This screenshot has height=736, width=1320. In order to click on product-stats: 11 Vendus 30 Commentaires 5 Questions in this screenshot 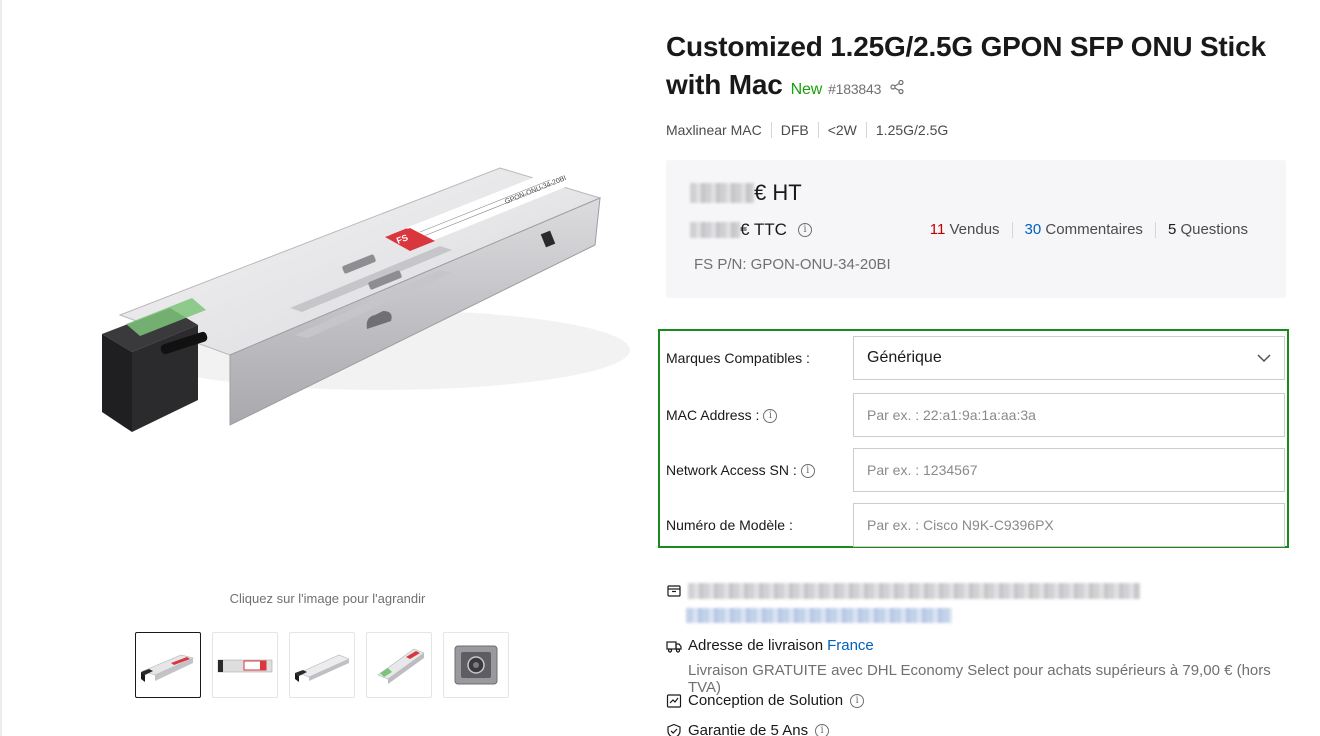, I will do `click(1083, 230)`.